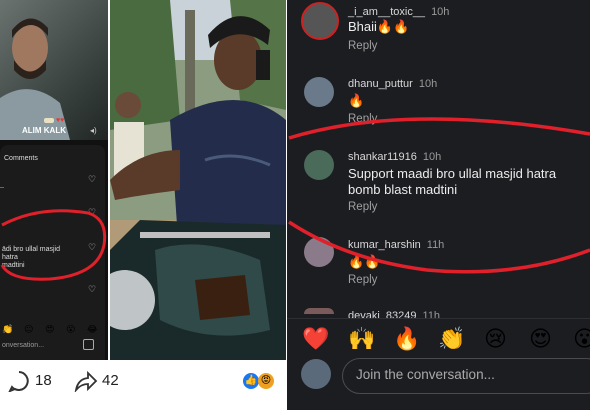 This screenshot has height=410, width=590. Describe the element at coordinates (380, 84) in the screenshot. I see `comment-username: dhanu_puttur` at that location.